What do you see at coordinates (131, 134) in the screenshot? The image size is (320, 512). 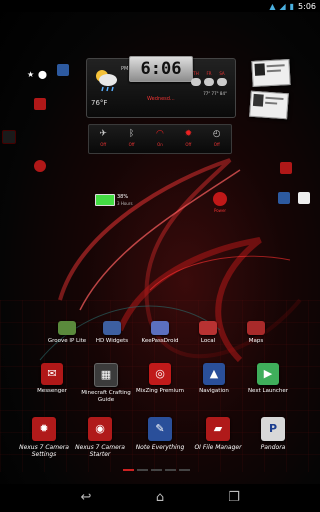 I see `bluetooth-icon: ᛒ` at bounding box center [131, 134].